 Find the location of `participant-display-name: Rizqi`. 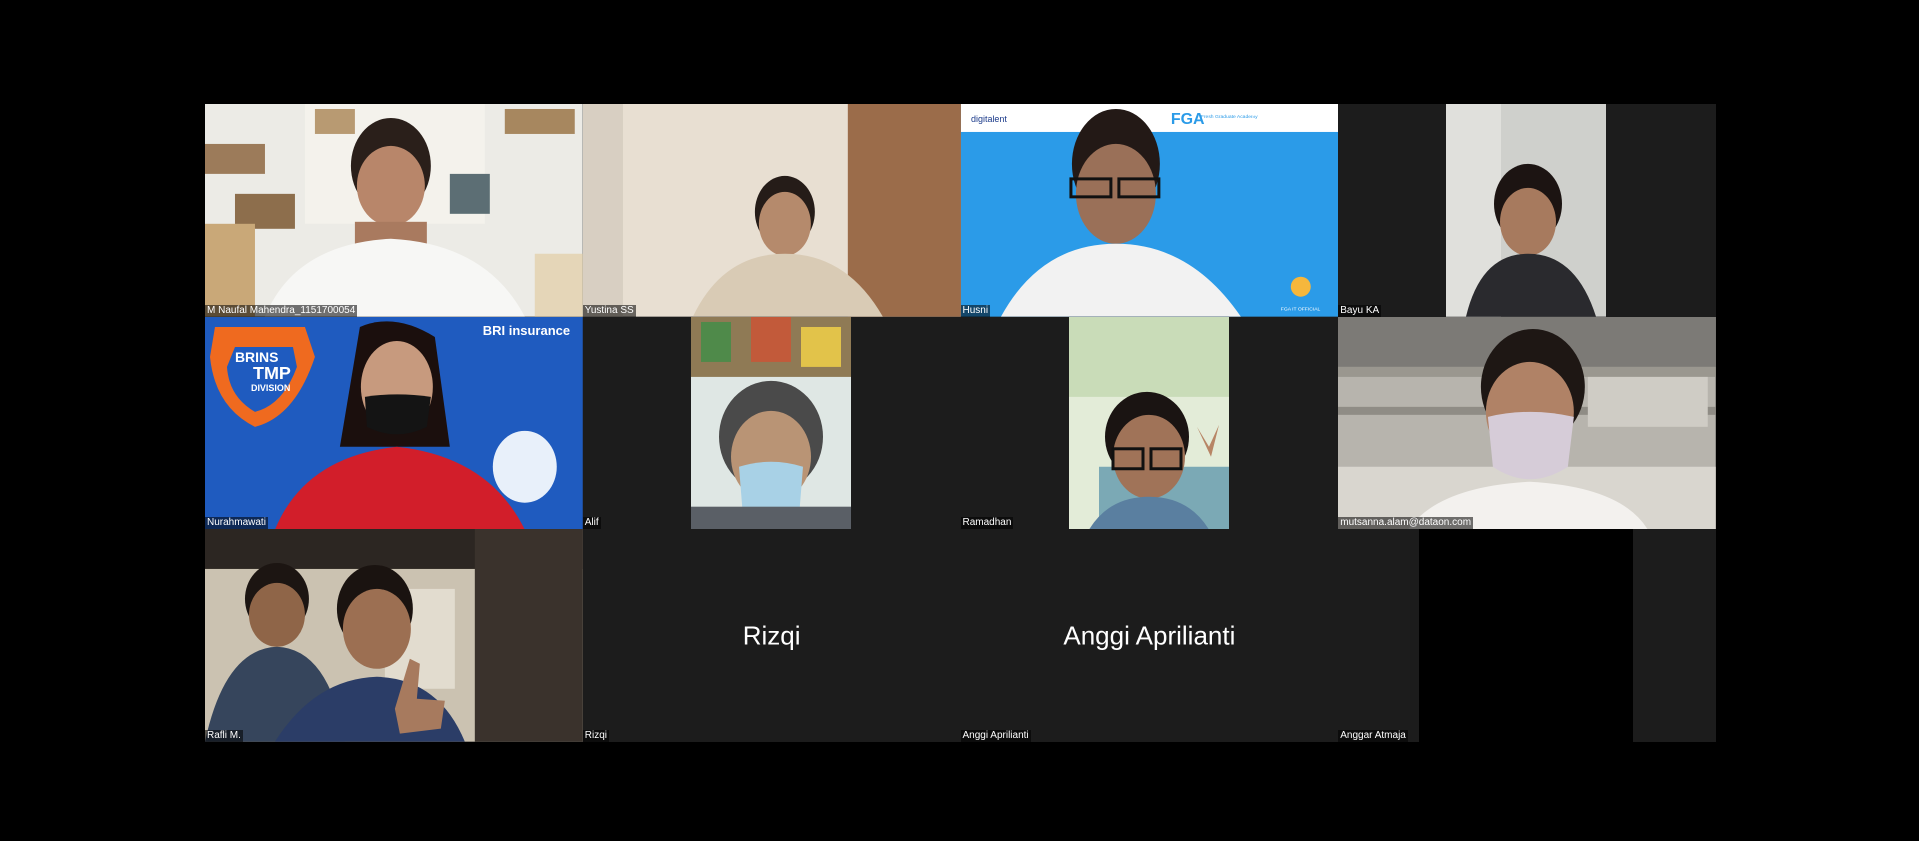

participant-display-name: Rizqi is located at coordinates (771, 635).